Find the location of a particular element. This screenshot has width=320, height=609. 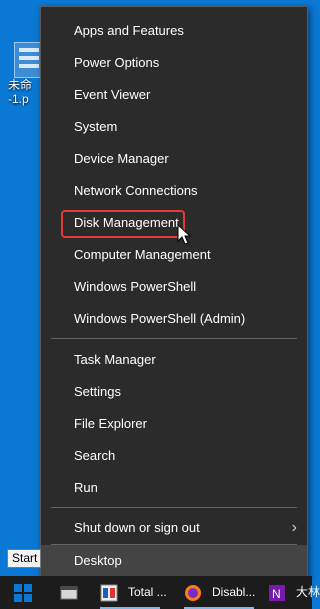

svg-text: N is located at coordinates (276, 594).